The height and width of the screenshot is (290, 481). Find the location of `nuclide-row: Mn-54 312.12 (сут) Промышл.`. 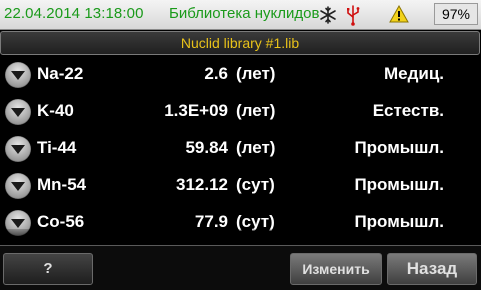

nuclide-row: Mn-54 312.12 (сут) Промышл. is located at coordinates (240, 186).